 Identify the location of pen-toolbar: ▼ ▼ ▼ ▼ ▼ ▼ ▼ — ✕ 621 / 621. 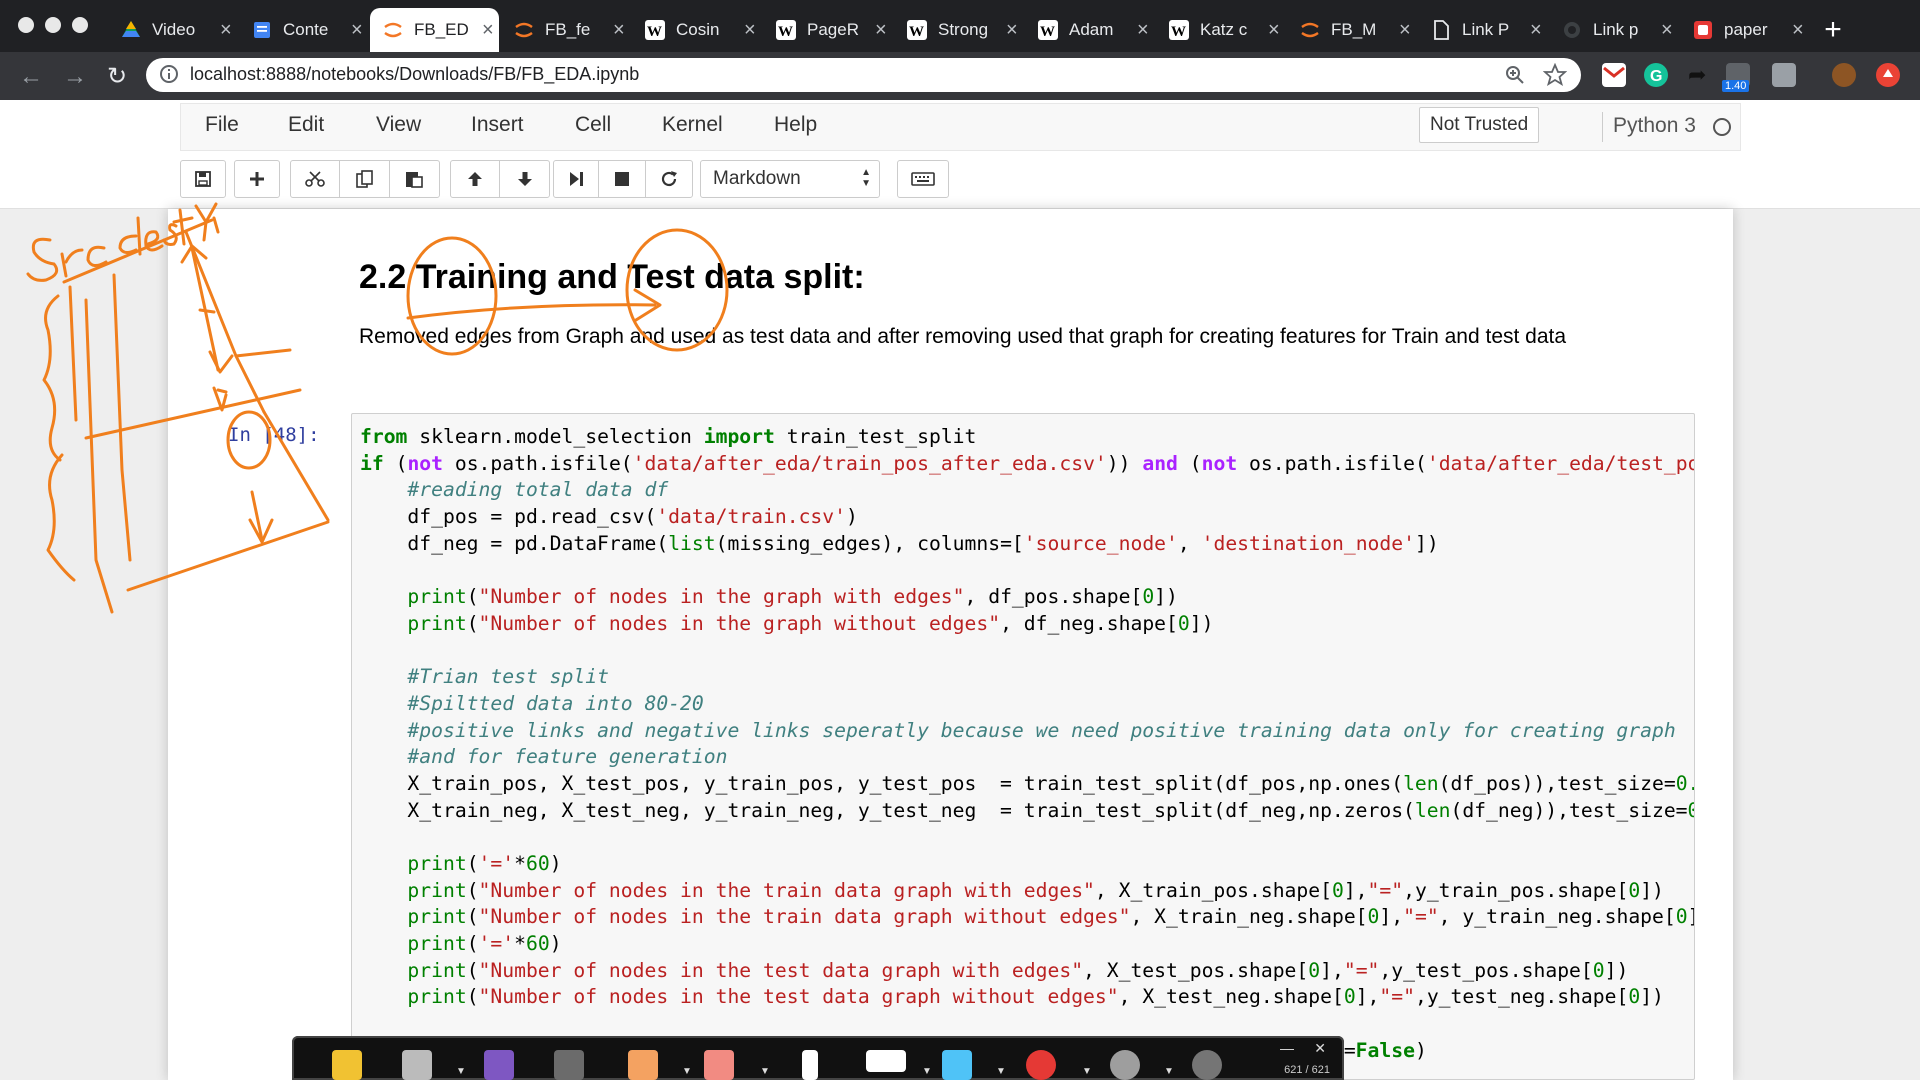
(818, 1058).